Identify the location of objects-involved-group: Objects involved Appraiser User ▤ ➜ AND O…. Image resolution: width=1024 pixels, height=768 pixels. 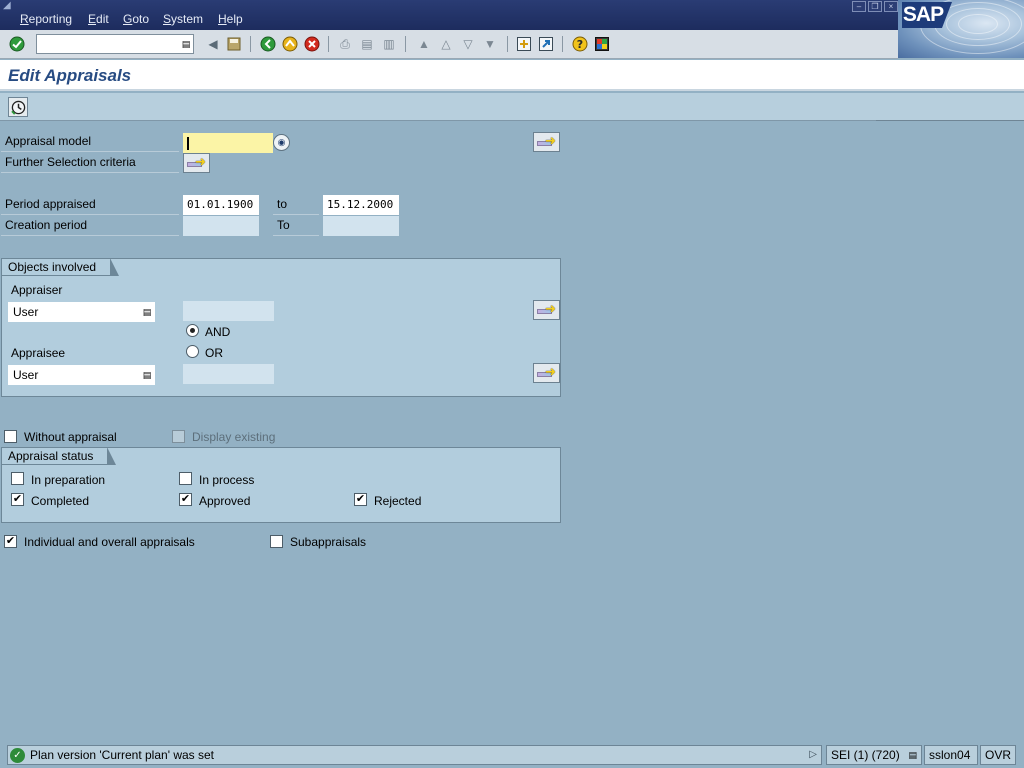
(281, 327).